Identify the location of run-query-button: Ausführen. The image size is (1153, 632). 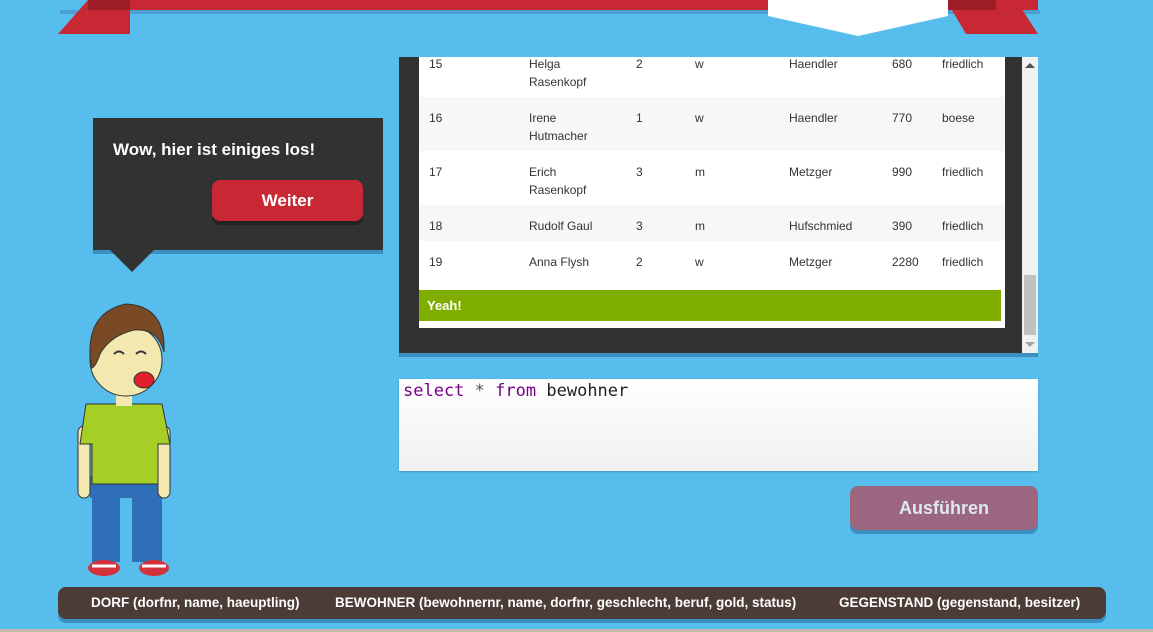
(944, 508).